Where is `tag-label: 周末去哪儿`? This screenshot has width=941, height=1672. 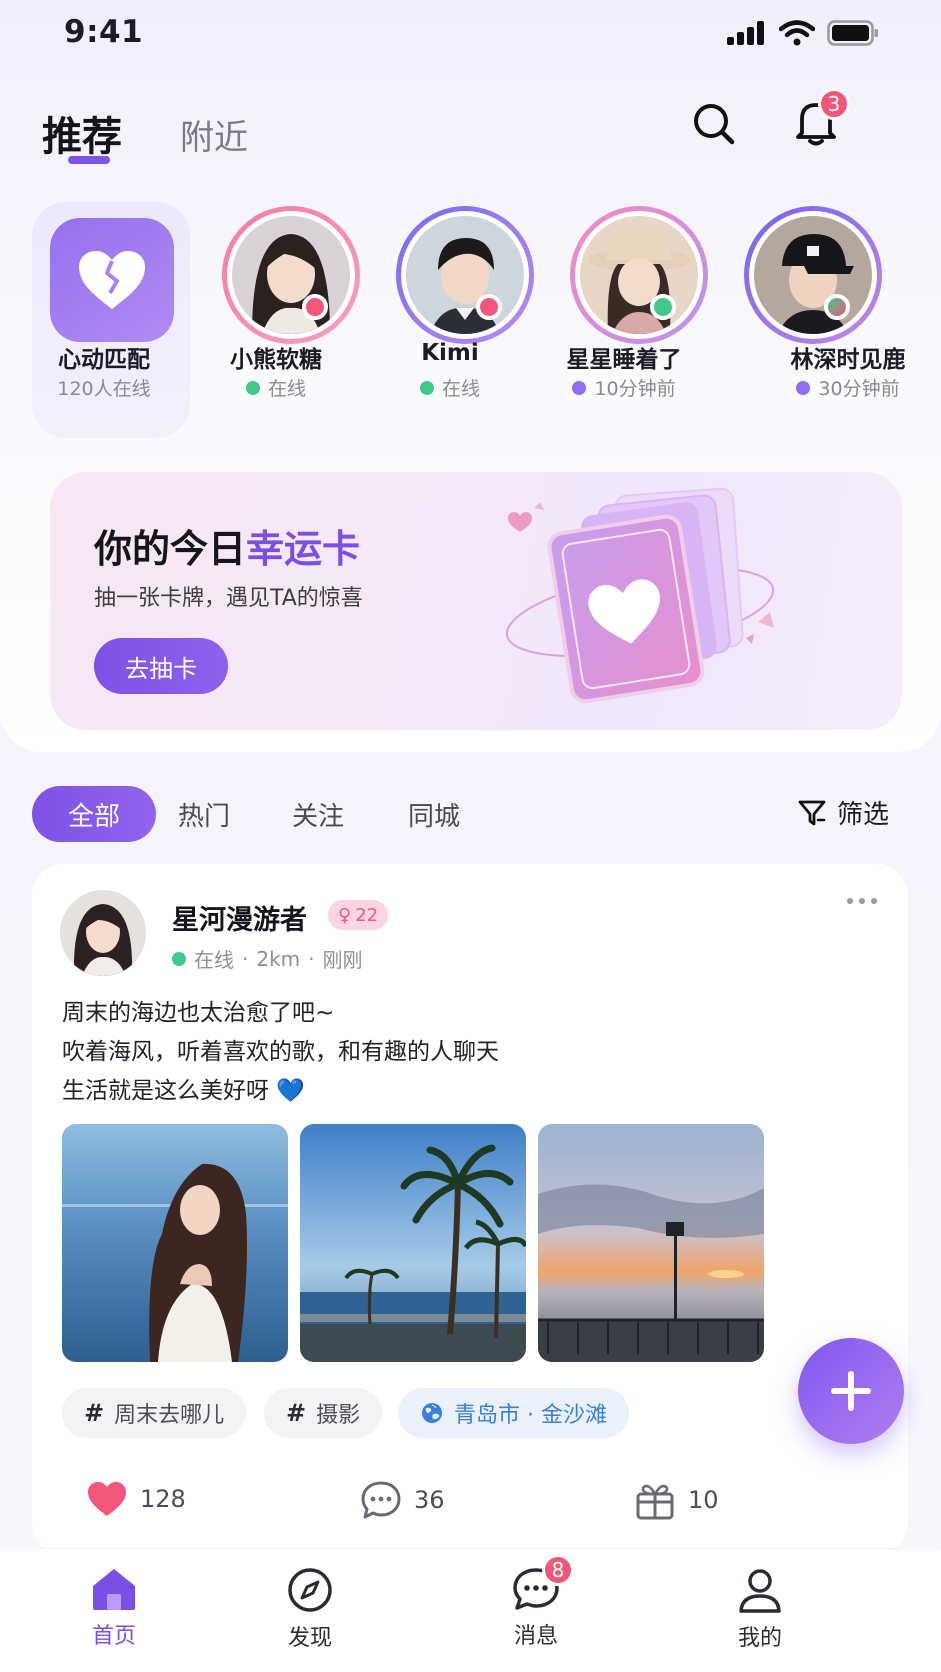
tag-label: 周末去哪儿 is located at coordinates (169, 1415).